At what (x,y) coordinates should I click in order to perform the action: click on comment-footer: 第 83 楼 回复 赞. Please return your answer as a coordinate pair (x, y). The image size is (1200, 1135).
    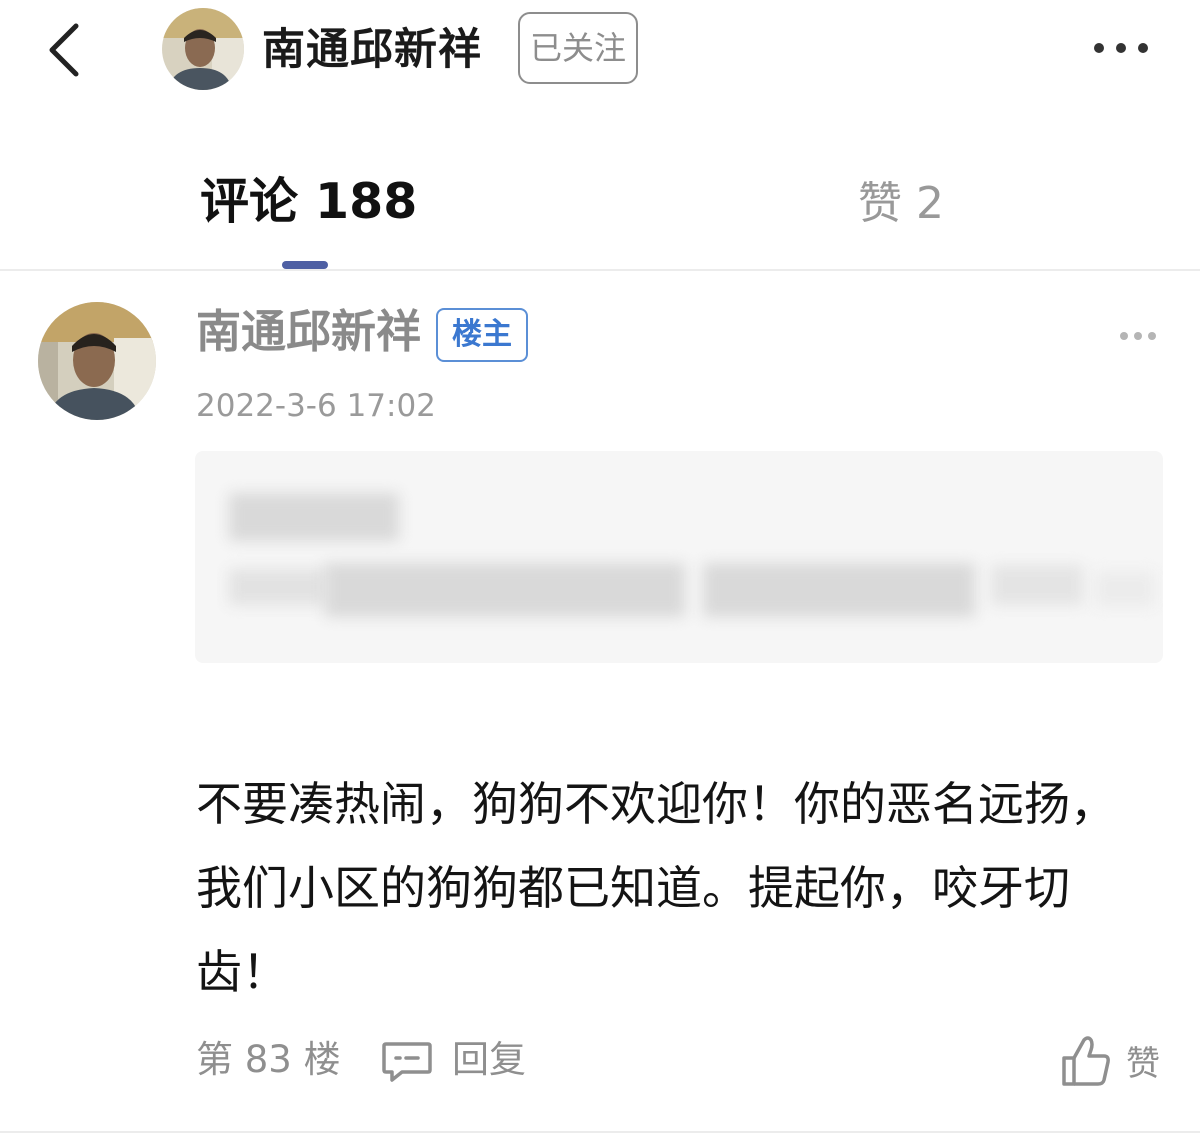
    Looking at the image, I should click on (600, 1065).